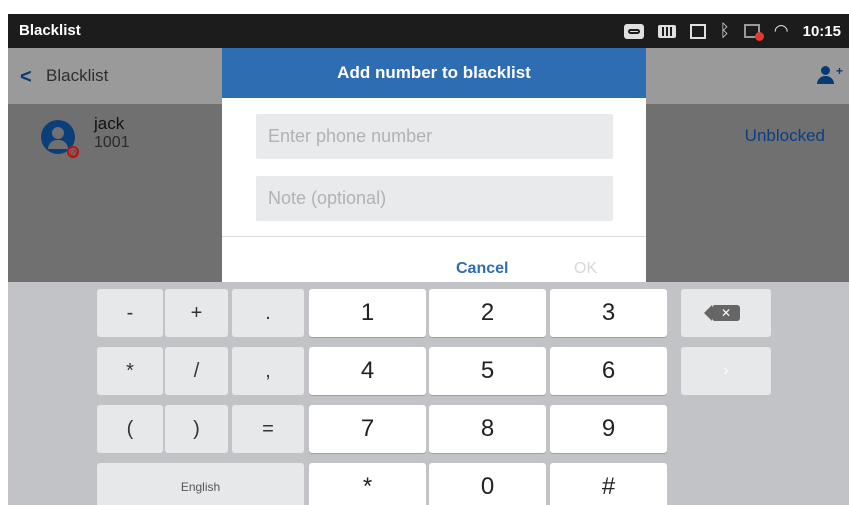 This screenshot has width=849, height=505. I want to click on key-hash: #, so click(608, 484).